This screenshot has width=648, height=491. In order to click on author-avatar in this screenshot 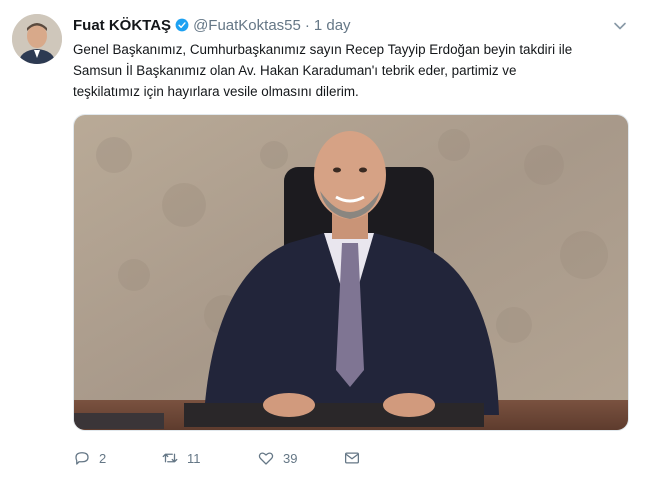, I will do `click(37, 39)`.